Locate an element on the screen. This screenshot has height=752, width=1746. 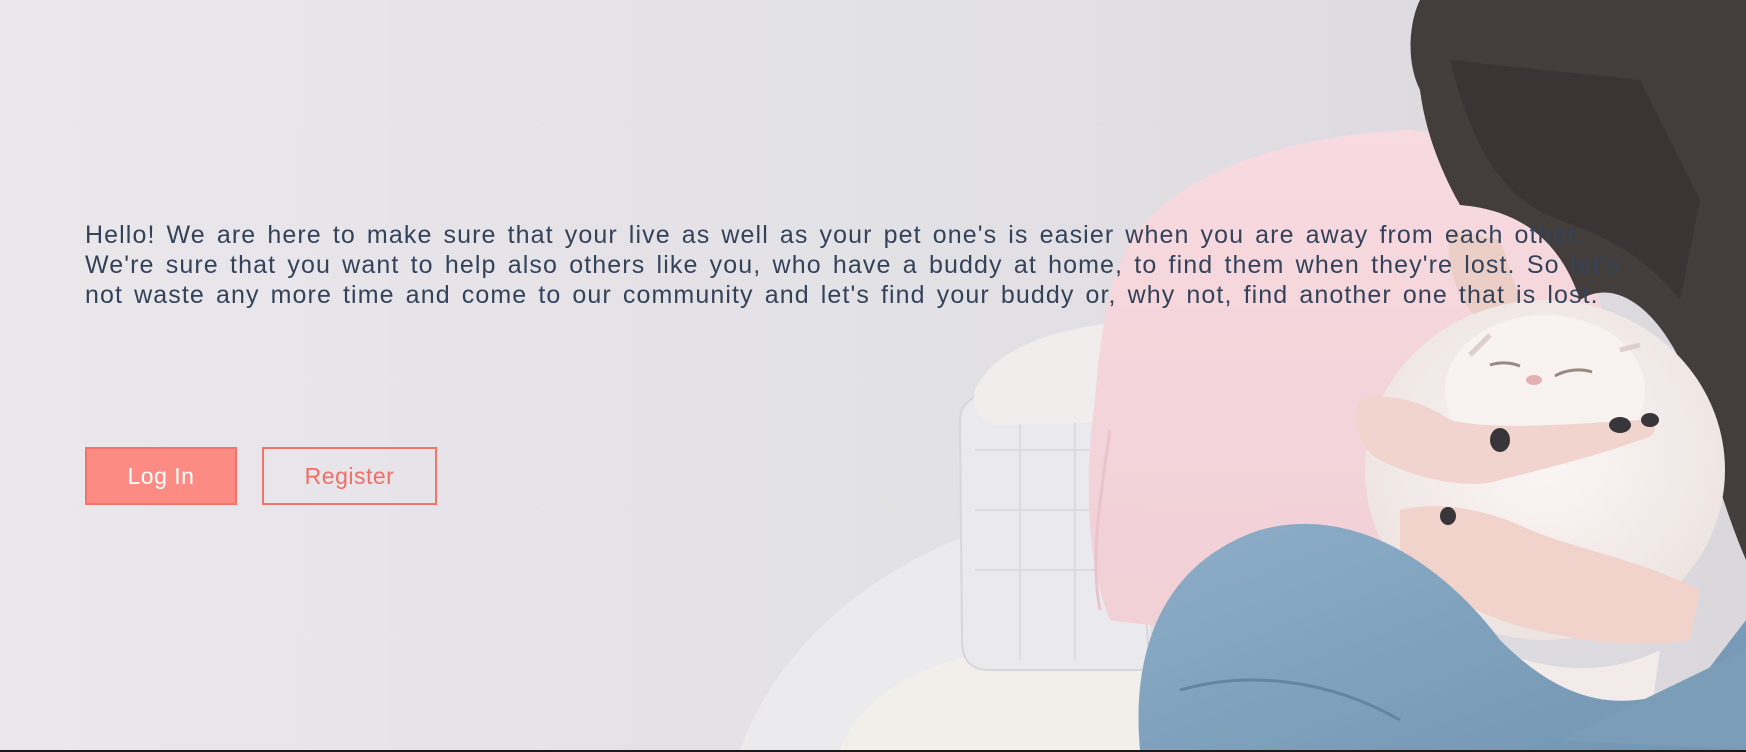
register-button: Register is located at coordinates (349, 476).